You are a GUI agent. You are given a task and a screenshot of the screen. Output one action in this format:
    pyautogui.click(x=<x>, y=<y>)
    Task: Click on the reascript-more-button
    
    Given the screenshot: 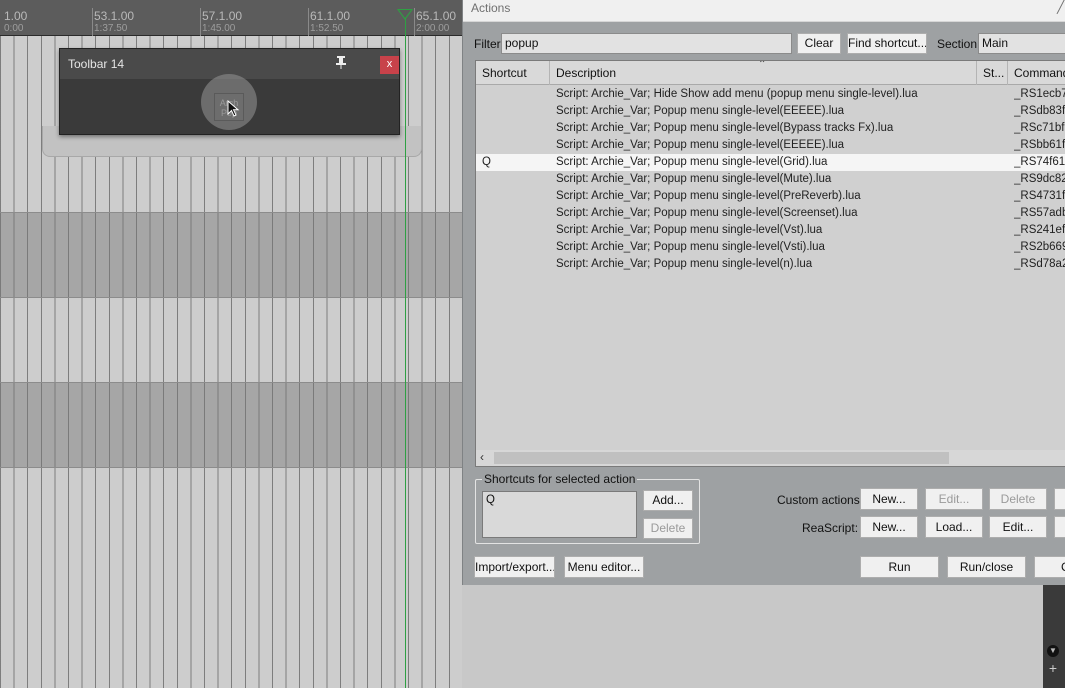 What is the action you would take?
    pyautogui.click(x=1059, y=527)
    